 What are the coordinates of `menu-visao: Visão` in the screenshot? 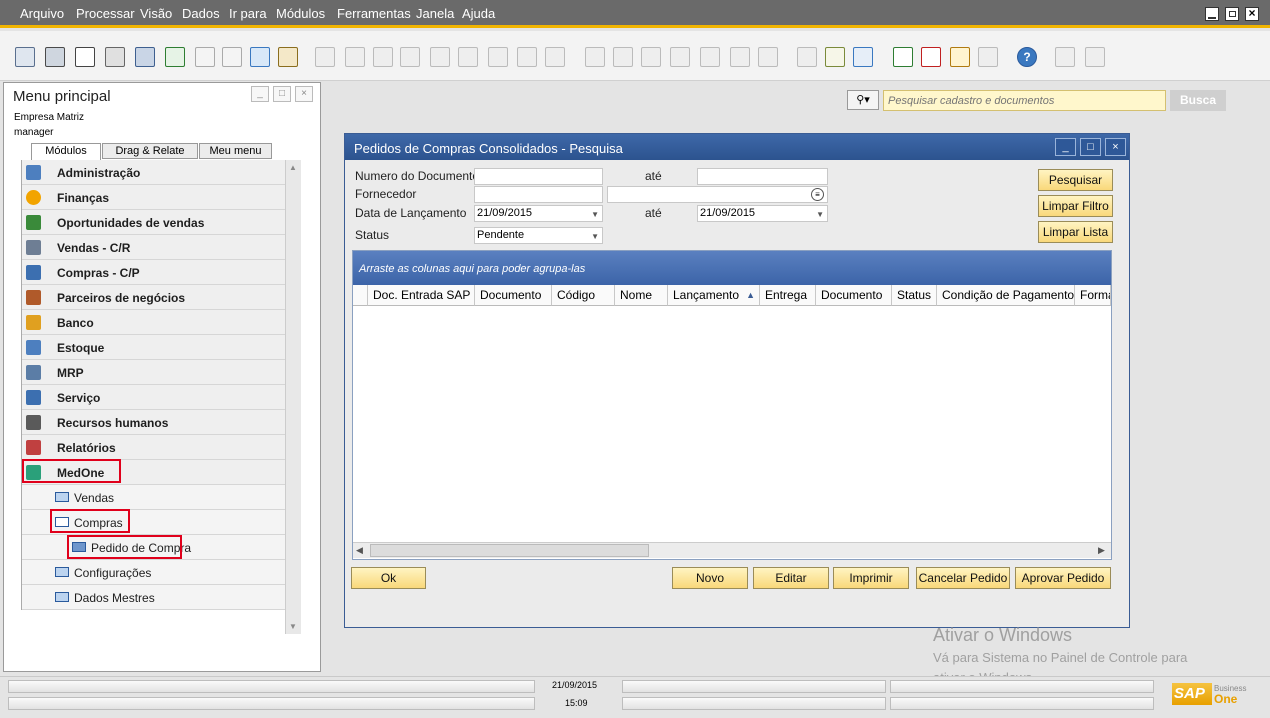 It's located at (156, 13).